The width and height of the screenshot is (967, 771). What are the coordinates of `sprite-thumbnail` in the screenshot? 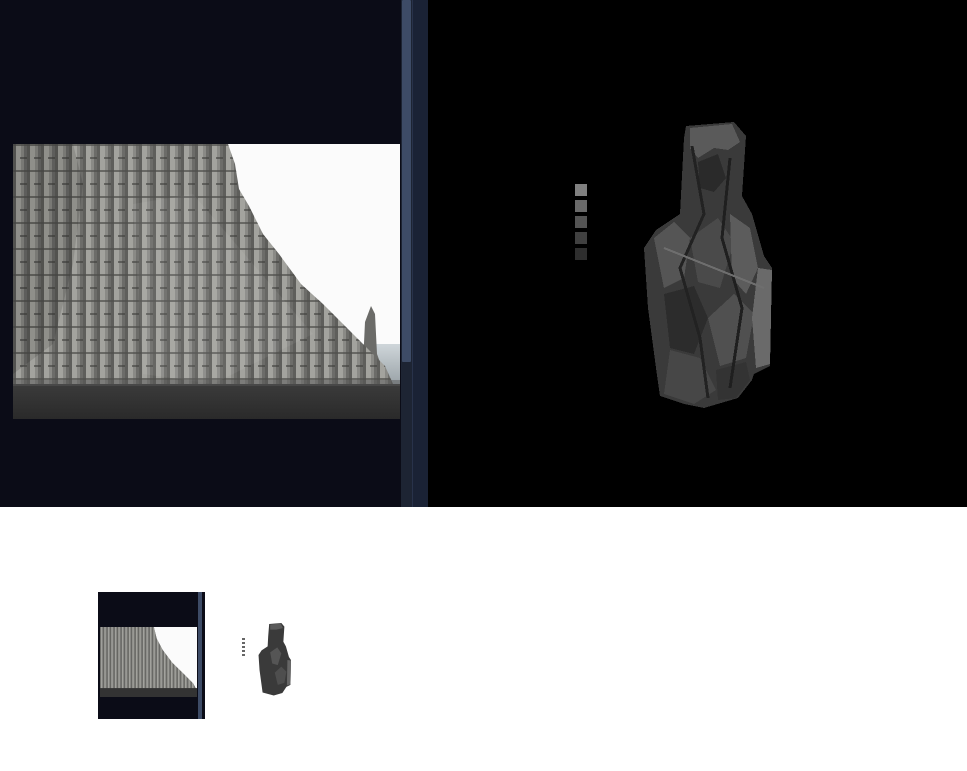 It's located at (268, 660).